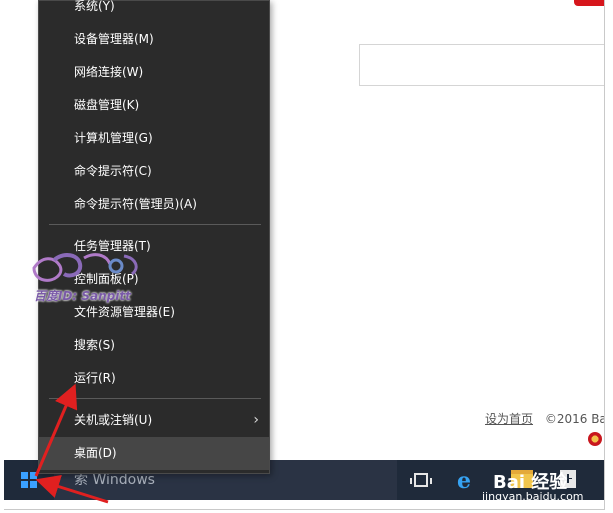 Image resolution: width=613 pixels, height=513 pixels. What do you see at coordinates (481, 65) in the screenshot?
I see `browser-search-box` at bounding box center [481, 65].